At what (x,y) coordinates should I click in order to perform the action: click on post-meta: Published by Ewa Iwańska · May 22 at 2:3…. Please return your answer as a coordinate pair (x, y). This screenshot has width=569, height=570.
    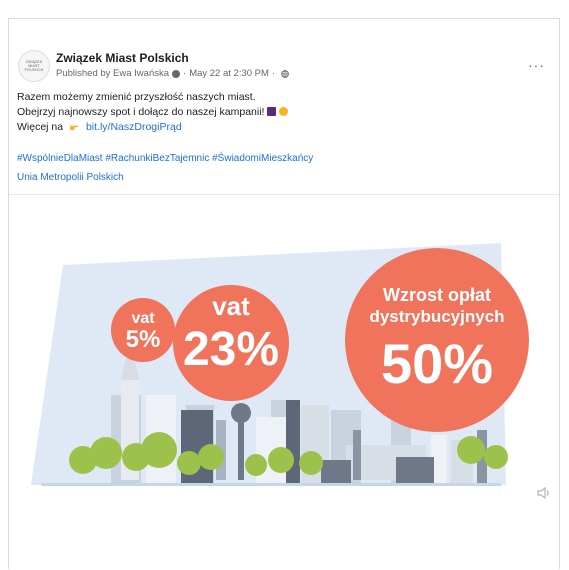
    Looking at the image, I should click on (172, 73).